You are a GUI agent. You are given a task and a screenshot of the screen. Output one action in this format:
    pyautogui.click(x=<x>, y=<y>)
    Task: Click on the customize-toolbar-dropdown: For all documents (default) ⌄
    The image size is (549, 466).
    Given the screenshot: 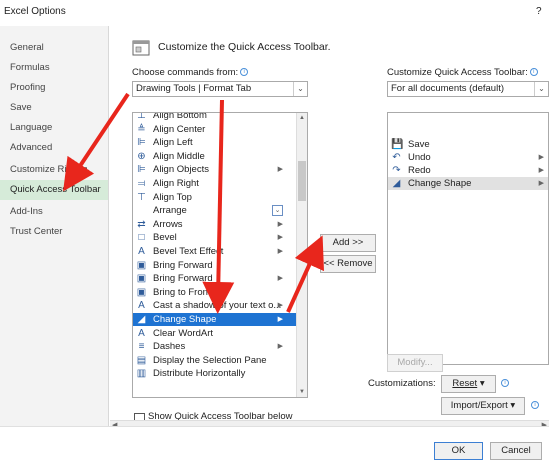 What is the action you would take?
    pyautogui.click(x=468, y=89)
    